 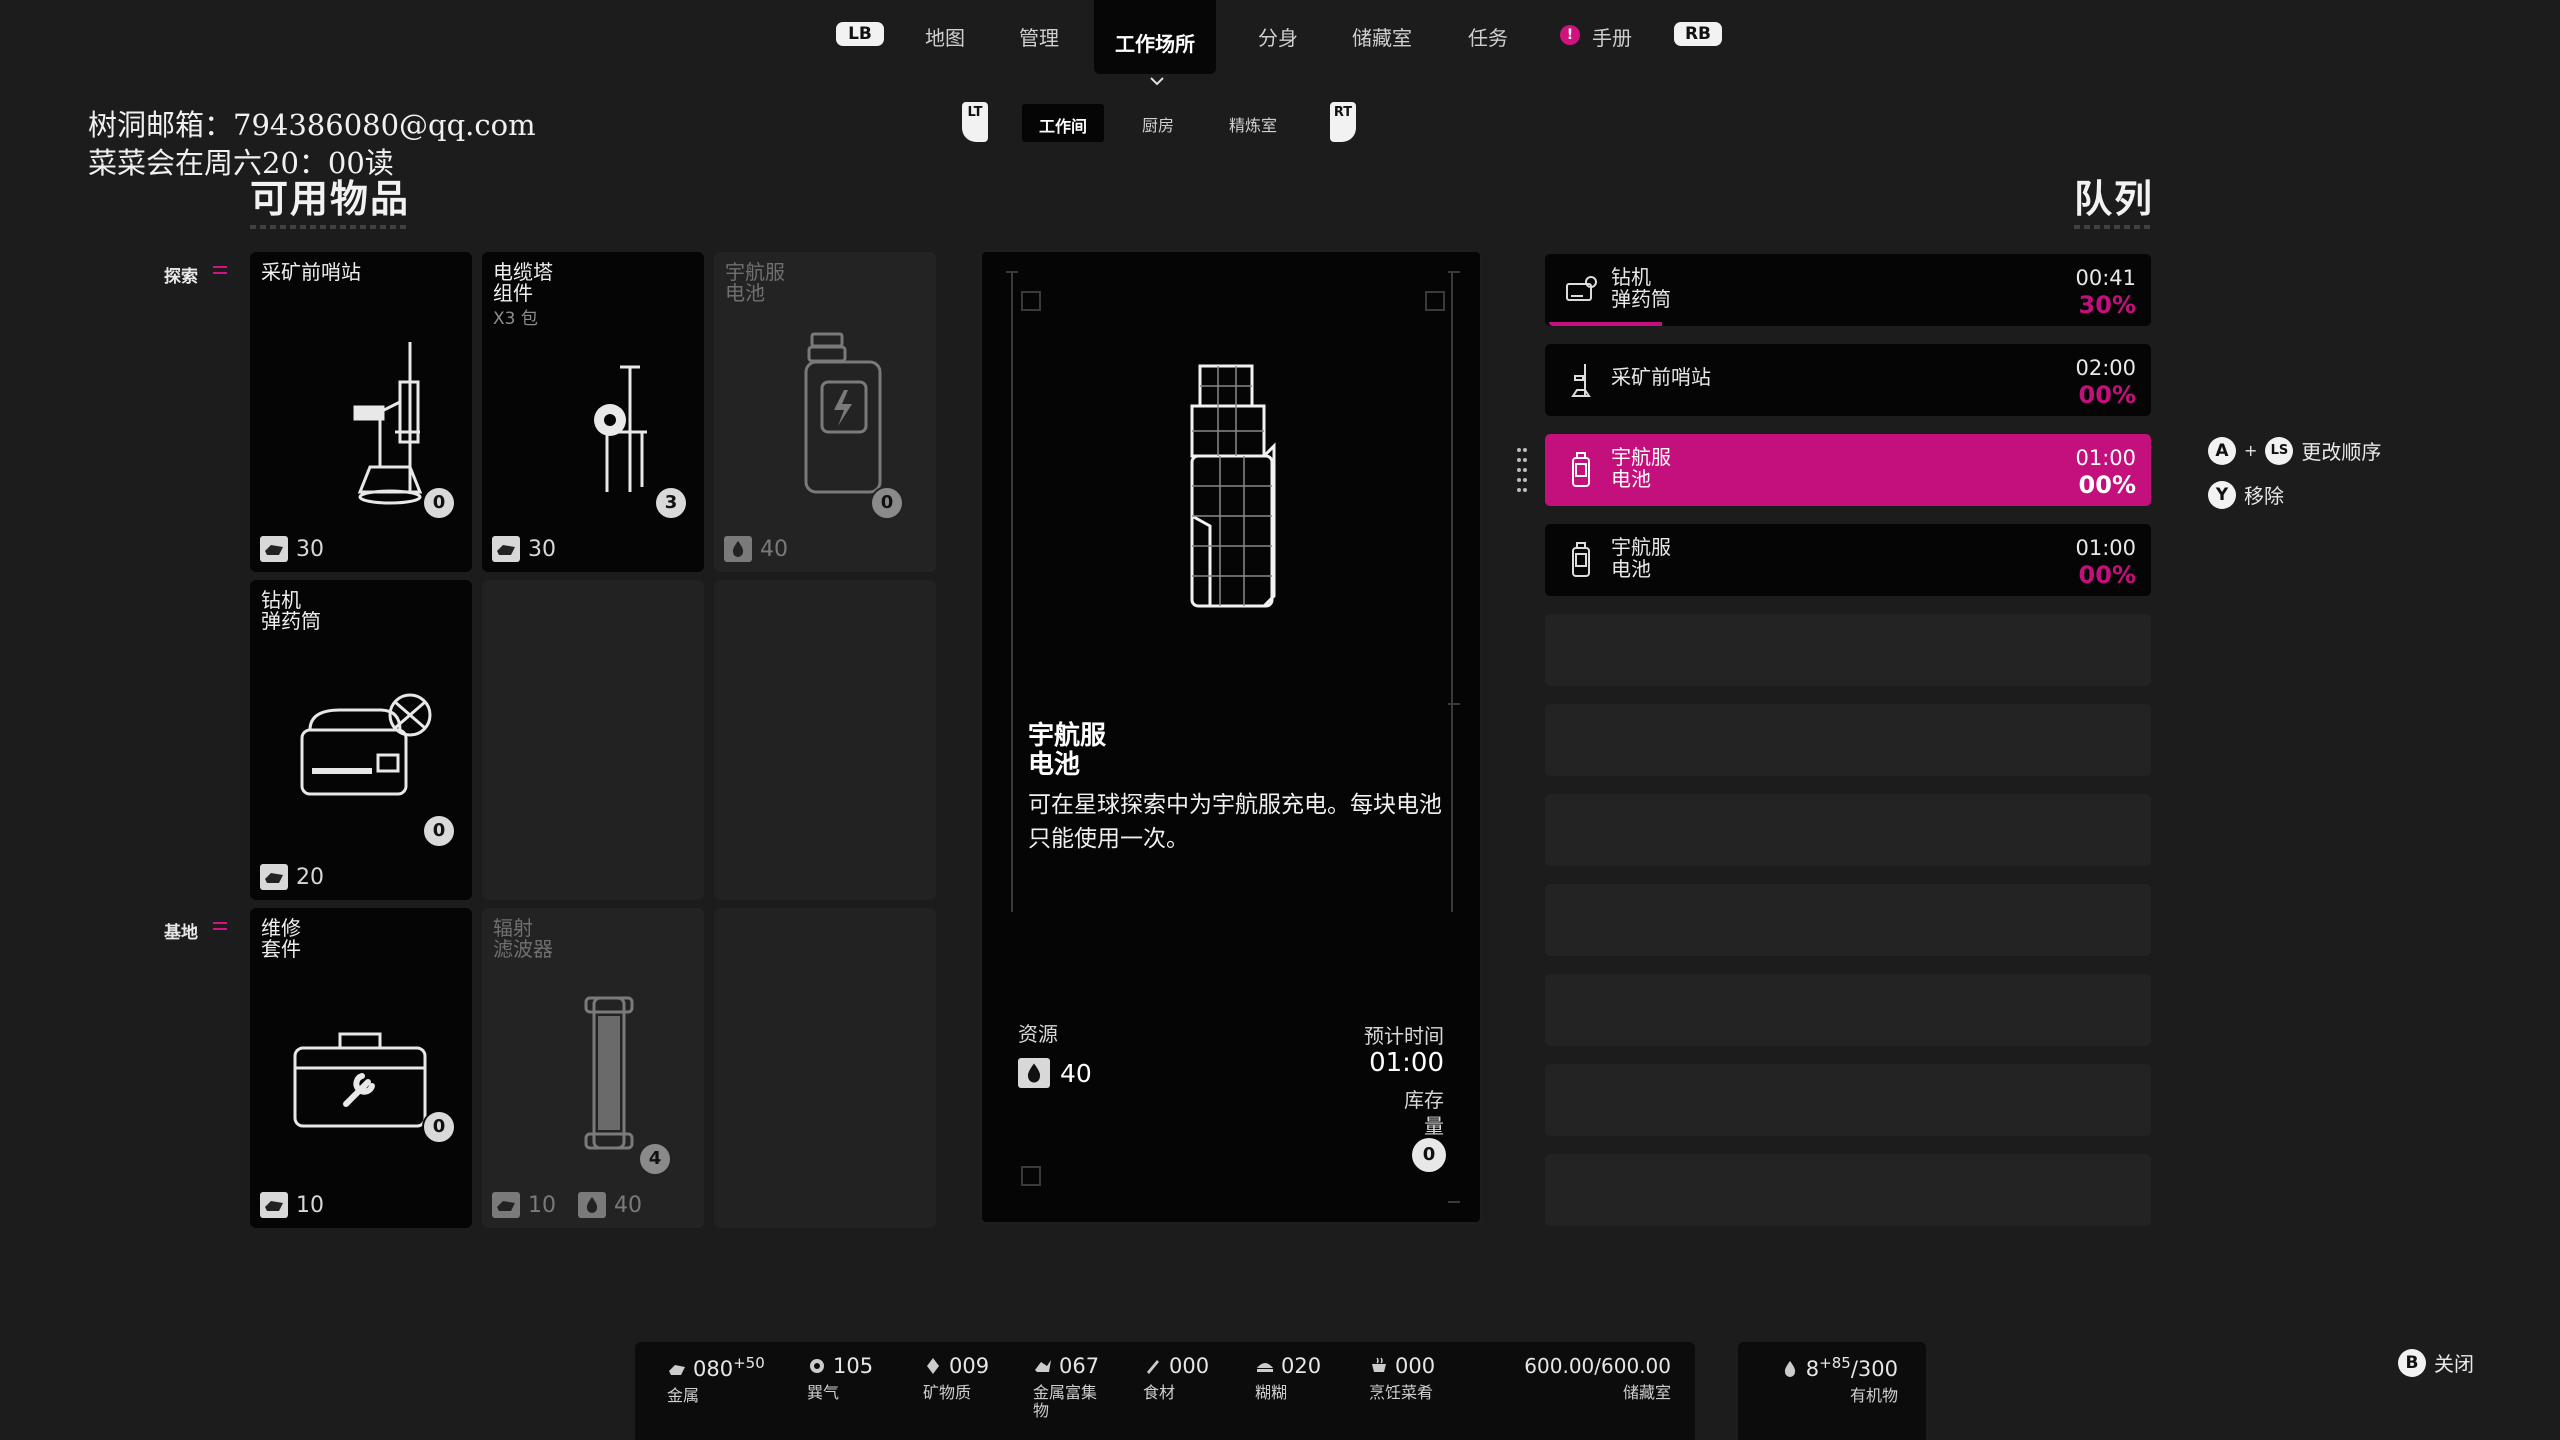 What do you see at coordinates (330, 227) in the screenshot?
I see `title-underline` at bounding box center [330, 227].